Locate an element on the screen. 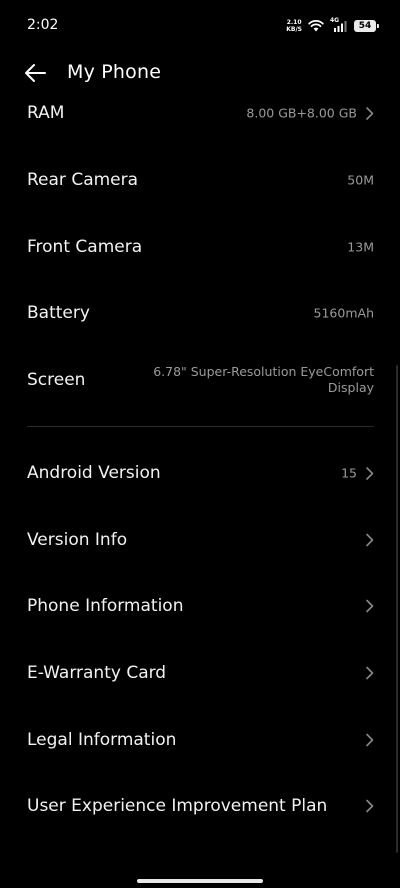  spec-row-front-camera: Front Camera 13M is located at coordinates (200, 247).